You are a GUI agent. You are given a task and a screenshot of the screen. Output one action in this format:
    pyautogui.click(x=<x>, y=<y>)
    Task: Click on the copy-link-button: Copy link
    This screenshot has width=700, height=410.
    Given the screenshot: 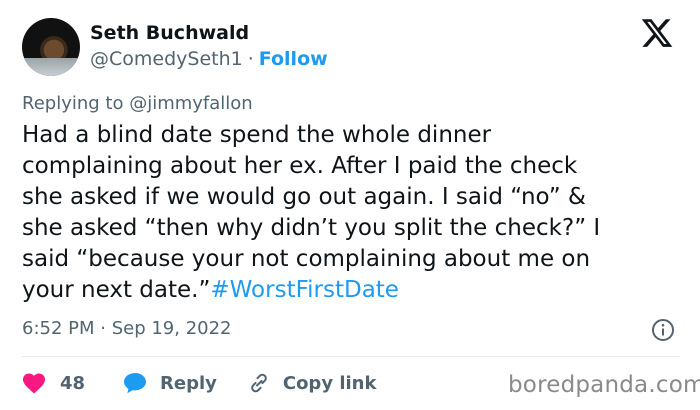 What is the action you would take?
    pyautogui.click(x=312, y=383)
    